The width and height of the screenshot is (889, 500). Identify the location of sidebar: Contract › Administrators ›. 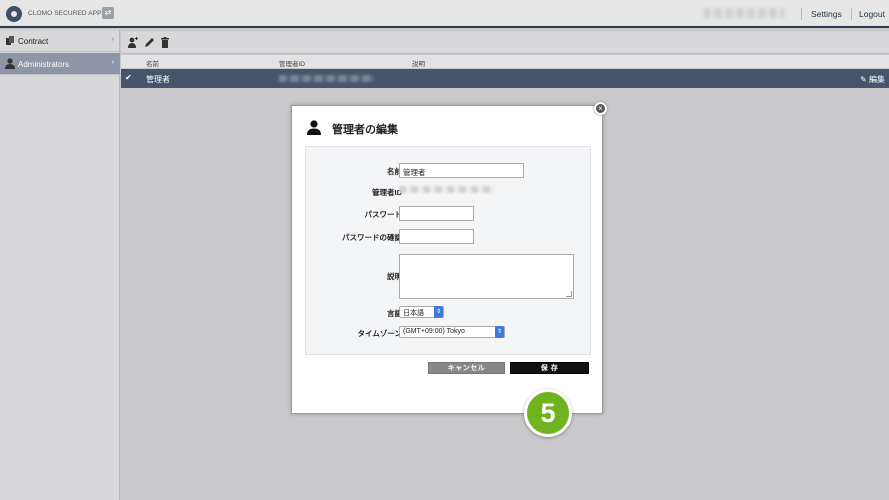
(60, 265).